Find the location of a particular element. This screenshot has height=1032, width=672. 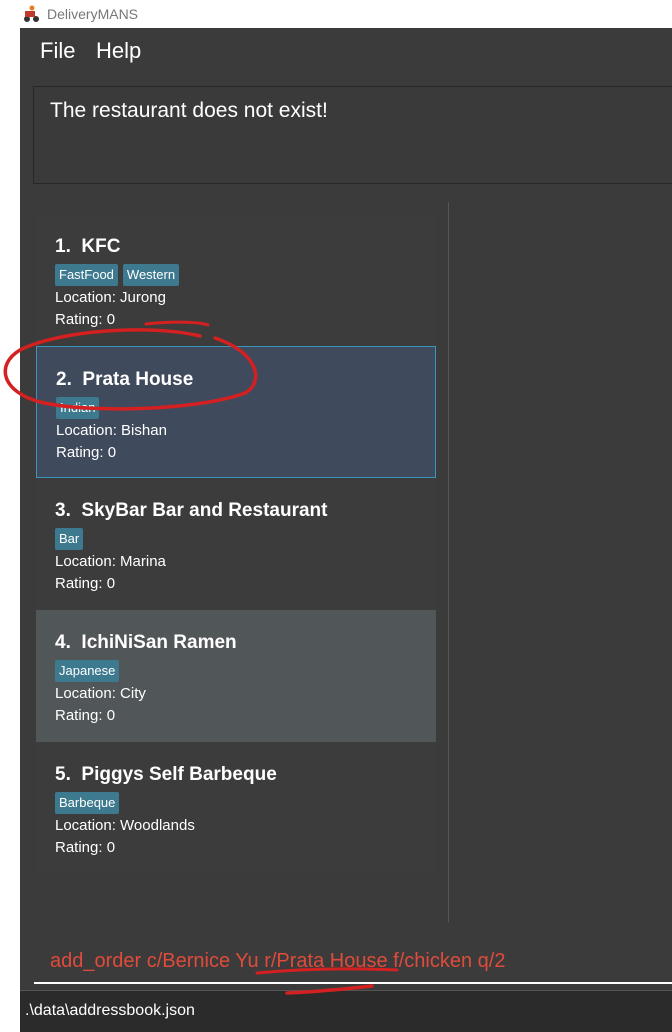

status-bar: .\data\addressbook.json is located at coordinates (346, 1011).